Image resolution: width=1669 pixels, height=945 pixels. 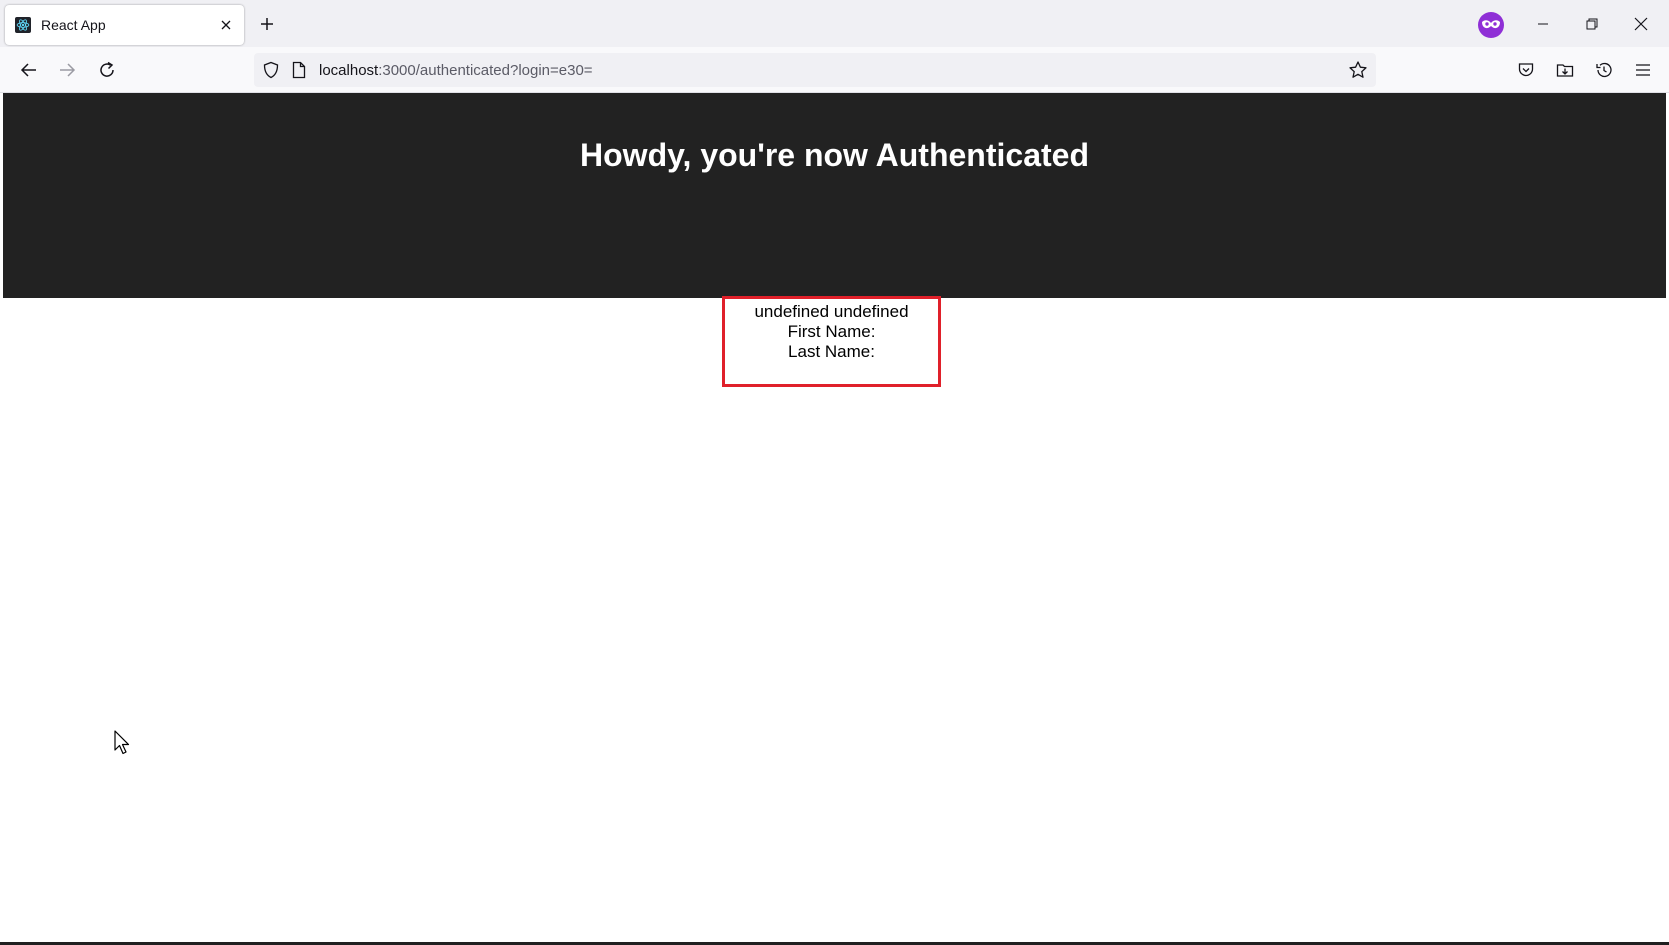 What do you see at coordinates (834, 155) in the screenshot?
I see `page-title: Howdy, you're now Authenticated` at bounding box center [834, 155].